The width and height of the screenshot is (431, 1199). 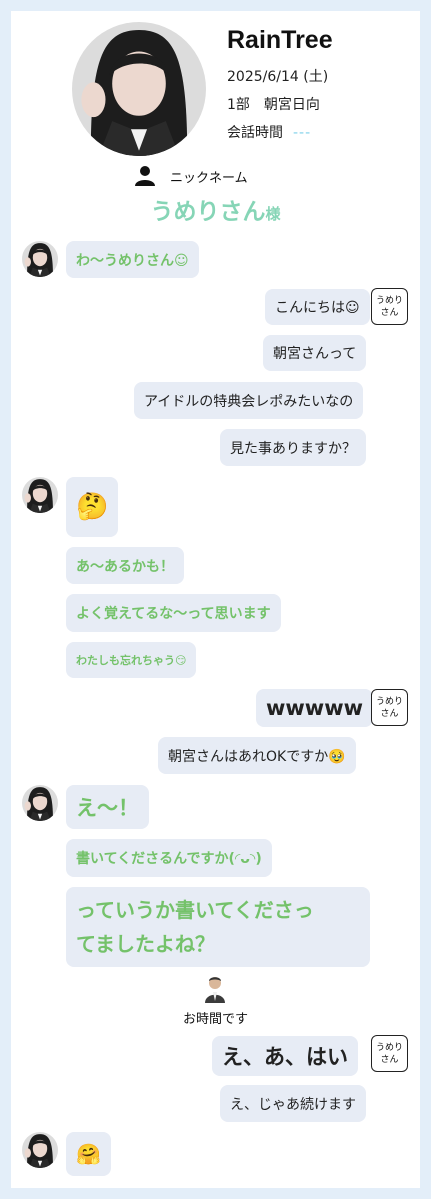 What do you see at coordinates (132, 259) in the screenshot?
I see `idol-message: わ〜うめりさん☺` at bounding box center [132, 259].